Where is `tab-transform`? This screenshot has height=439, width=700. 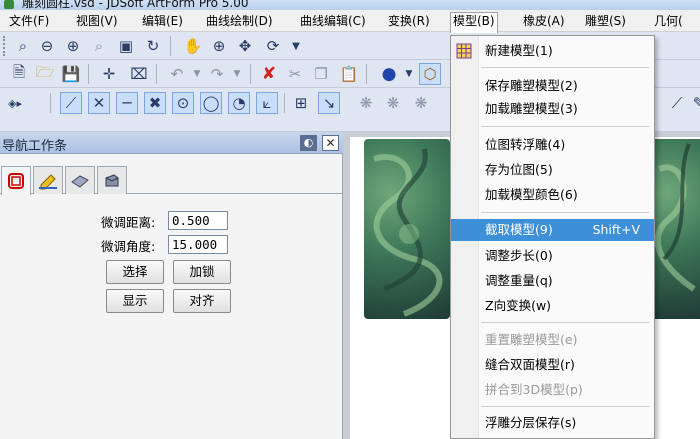 tab-transform is located at coordinates (16, 180).